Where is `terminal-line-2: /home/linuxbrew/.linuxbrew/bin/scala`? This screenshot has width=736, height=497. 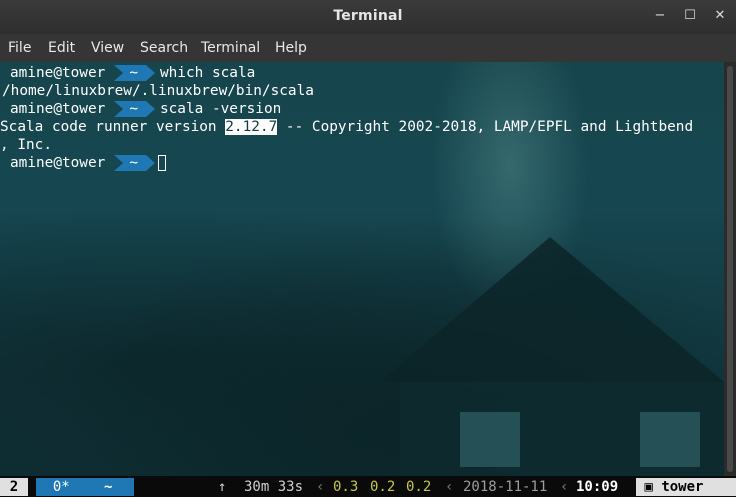 terminal-line-2: /home/linuxbrew/.linuxbrew/bin/scala is located at coordinates (158, 91).